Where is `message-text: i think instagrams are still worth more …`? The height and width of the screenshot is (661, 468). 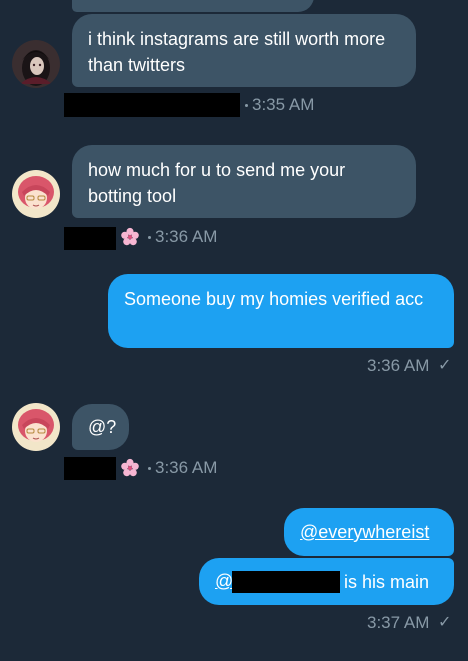 message-text: i think instagrams are still worth more … is located at coordinates (237, 52).